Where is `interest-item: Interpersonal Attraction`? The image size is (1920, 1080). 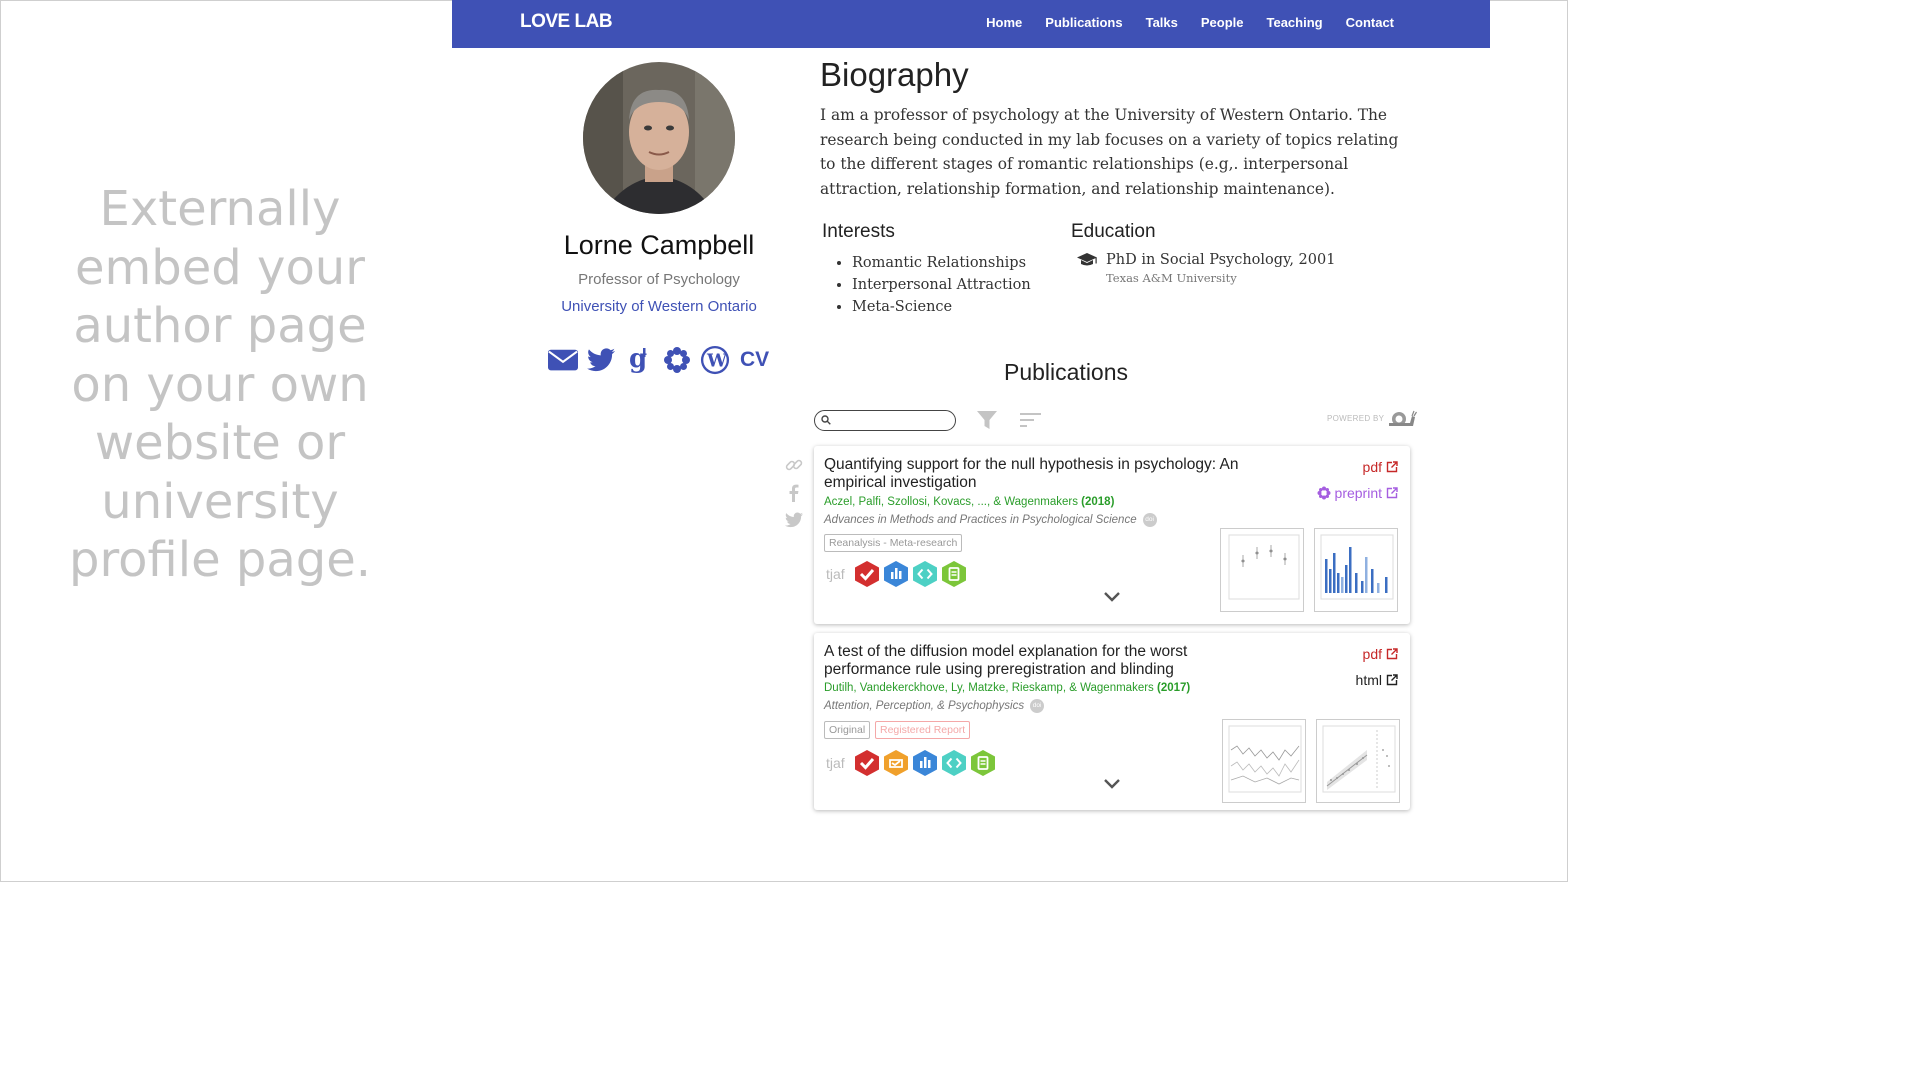 interest-item: Interpersonal Attraction is located at coordinates (941, 285).